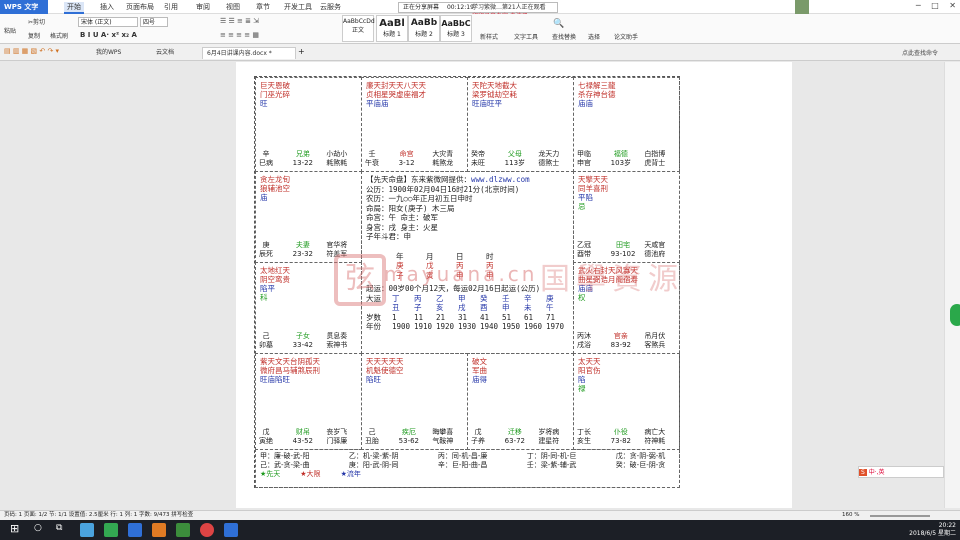  What do you see at coordinates (183, 530) in the screenshot?
I see `app-green-icon` at bounding box center [183, 530].